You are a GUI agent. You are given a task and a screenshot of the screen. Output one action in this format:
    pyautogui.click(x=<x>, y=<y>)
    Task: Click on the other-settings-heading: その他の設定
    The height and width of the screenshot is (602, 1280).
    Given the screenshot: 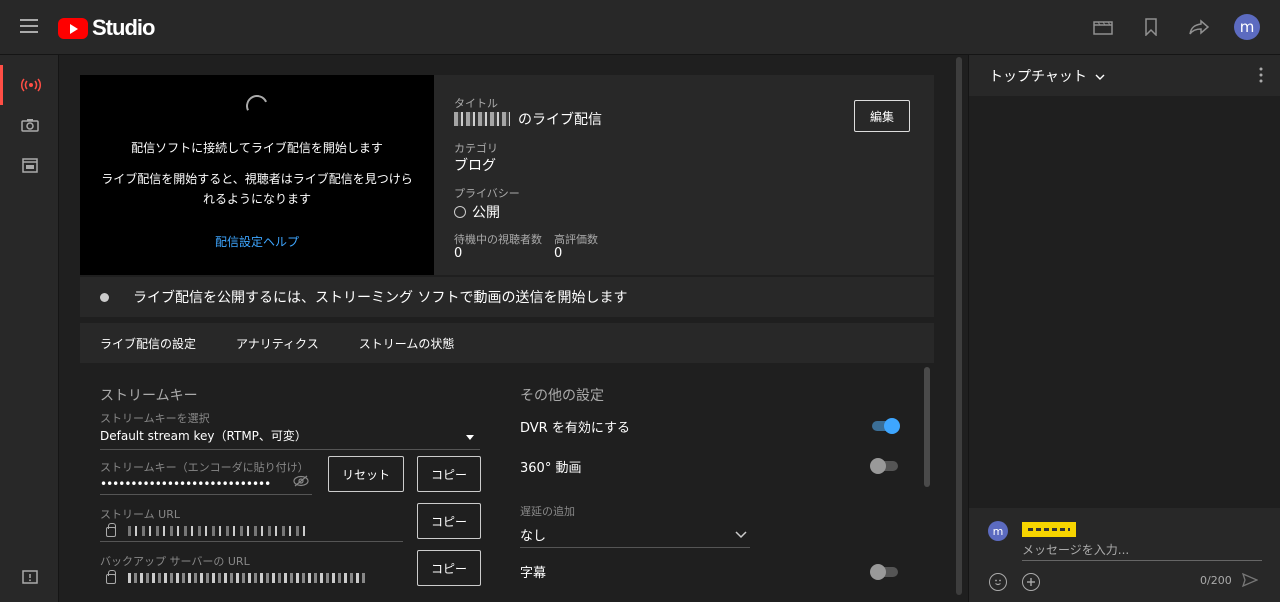 What is the action you would take?
    pyautogui.click(x=562, y=396)
    